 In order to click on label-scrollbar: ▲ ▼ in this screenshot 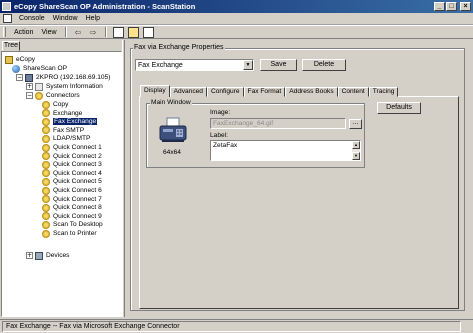, I will do `click(356, 150)`.